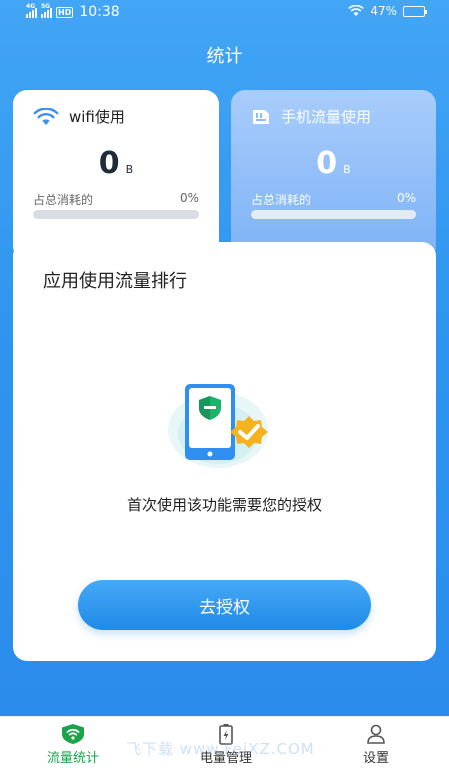 This screenshot has height=770, width=449. What do you see at coordinates (356, 10) in the screenshot?
I see `wifi-status-icon` at bounding box center [356, 10].